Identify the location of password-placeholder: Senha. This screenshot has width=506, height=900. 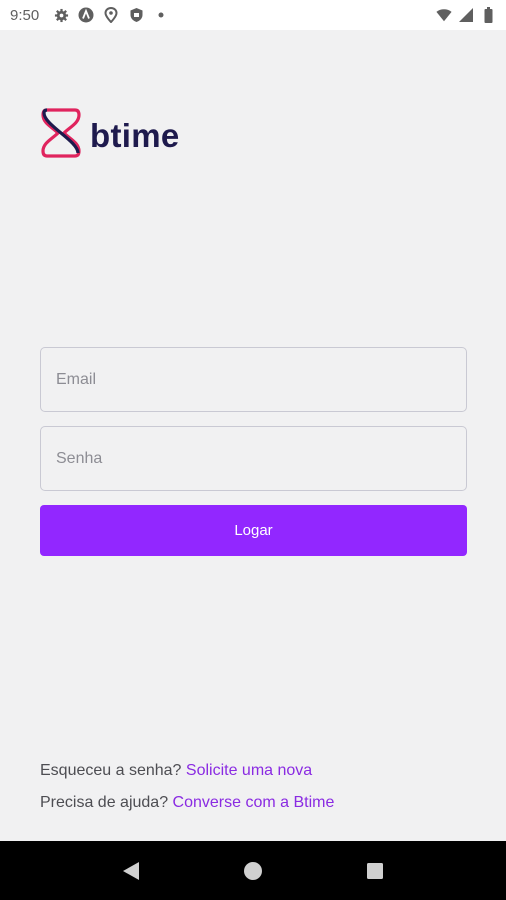
(79, 458).